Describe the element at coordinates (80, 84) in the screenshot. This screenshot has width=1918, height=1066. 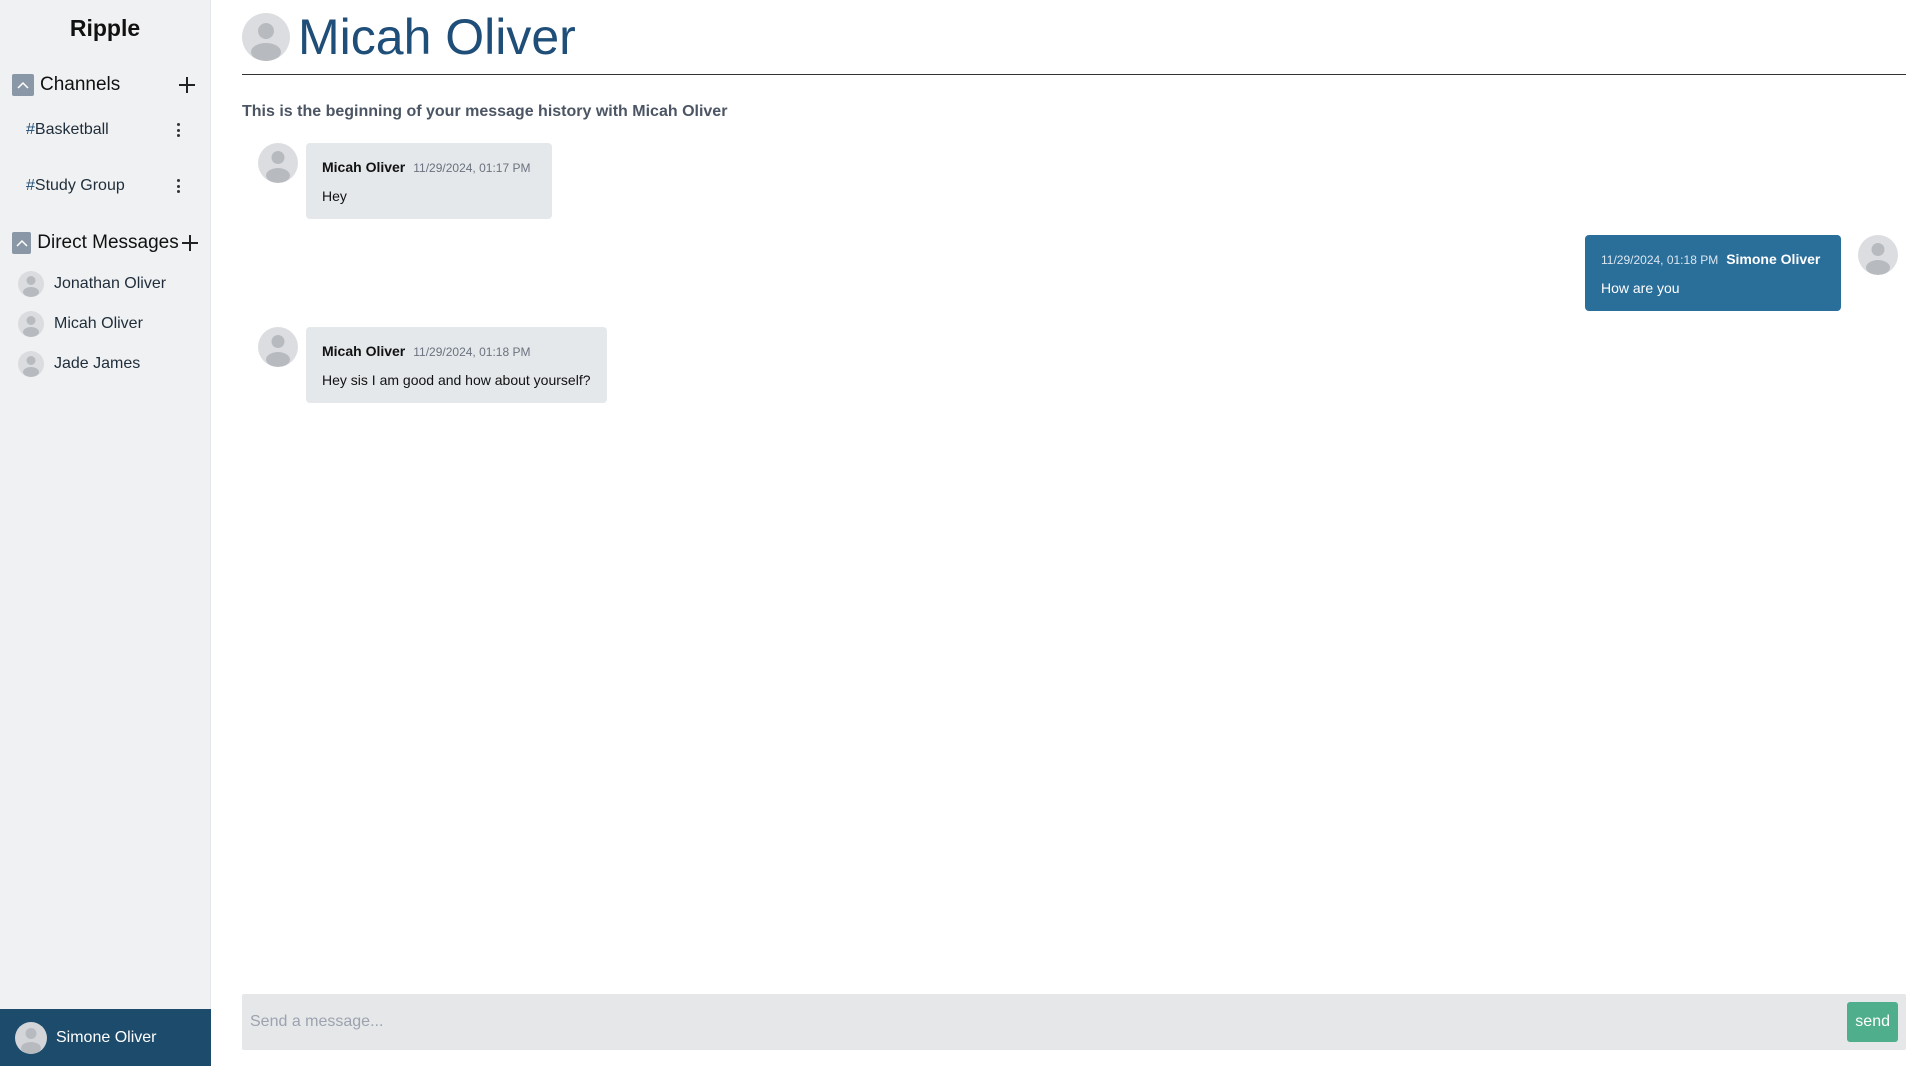
I see `channels-title: Channels` at that location.